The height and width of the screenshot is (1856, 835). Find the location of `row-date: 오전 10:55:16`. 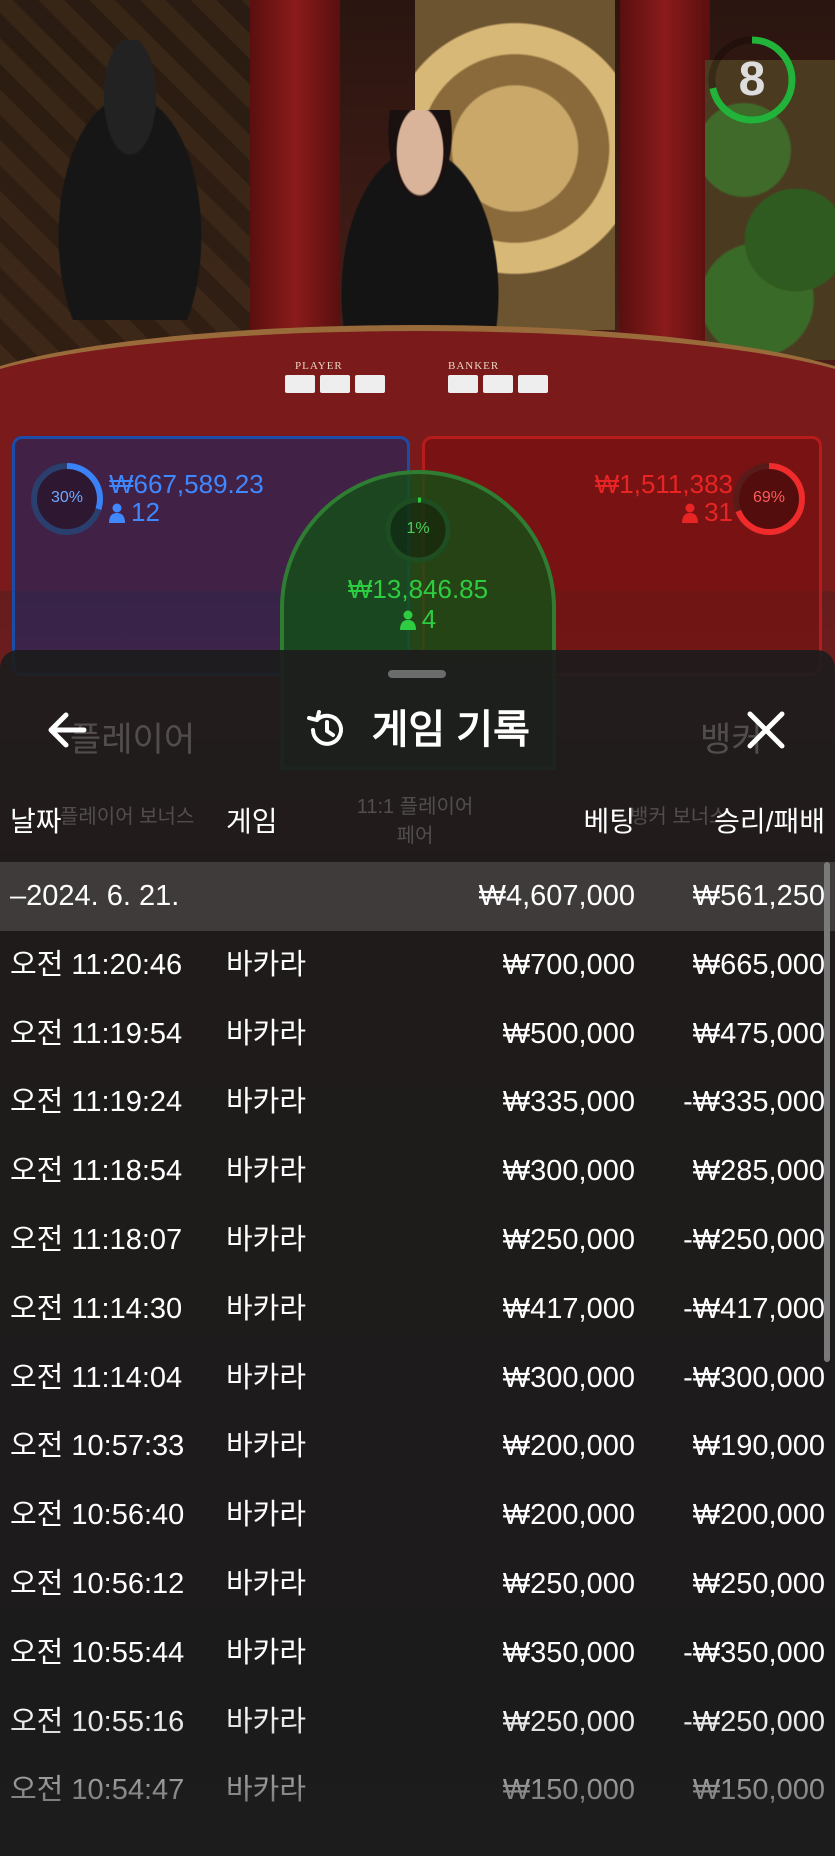

row-date: 오전 10:55:16 is located at coordinates (97, 1721).